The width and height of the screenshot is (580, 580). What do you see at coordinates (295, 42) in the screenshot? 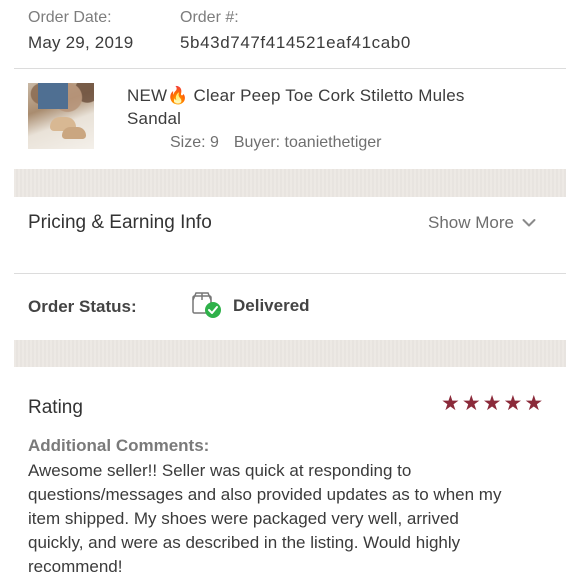
I see `order-number-value: 5b43d747f414521eaf41cab0` at bounding box center [295, 42].